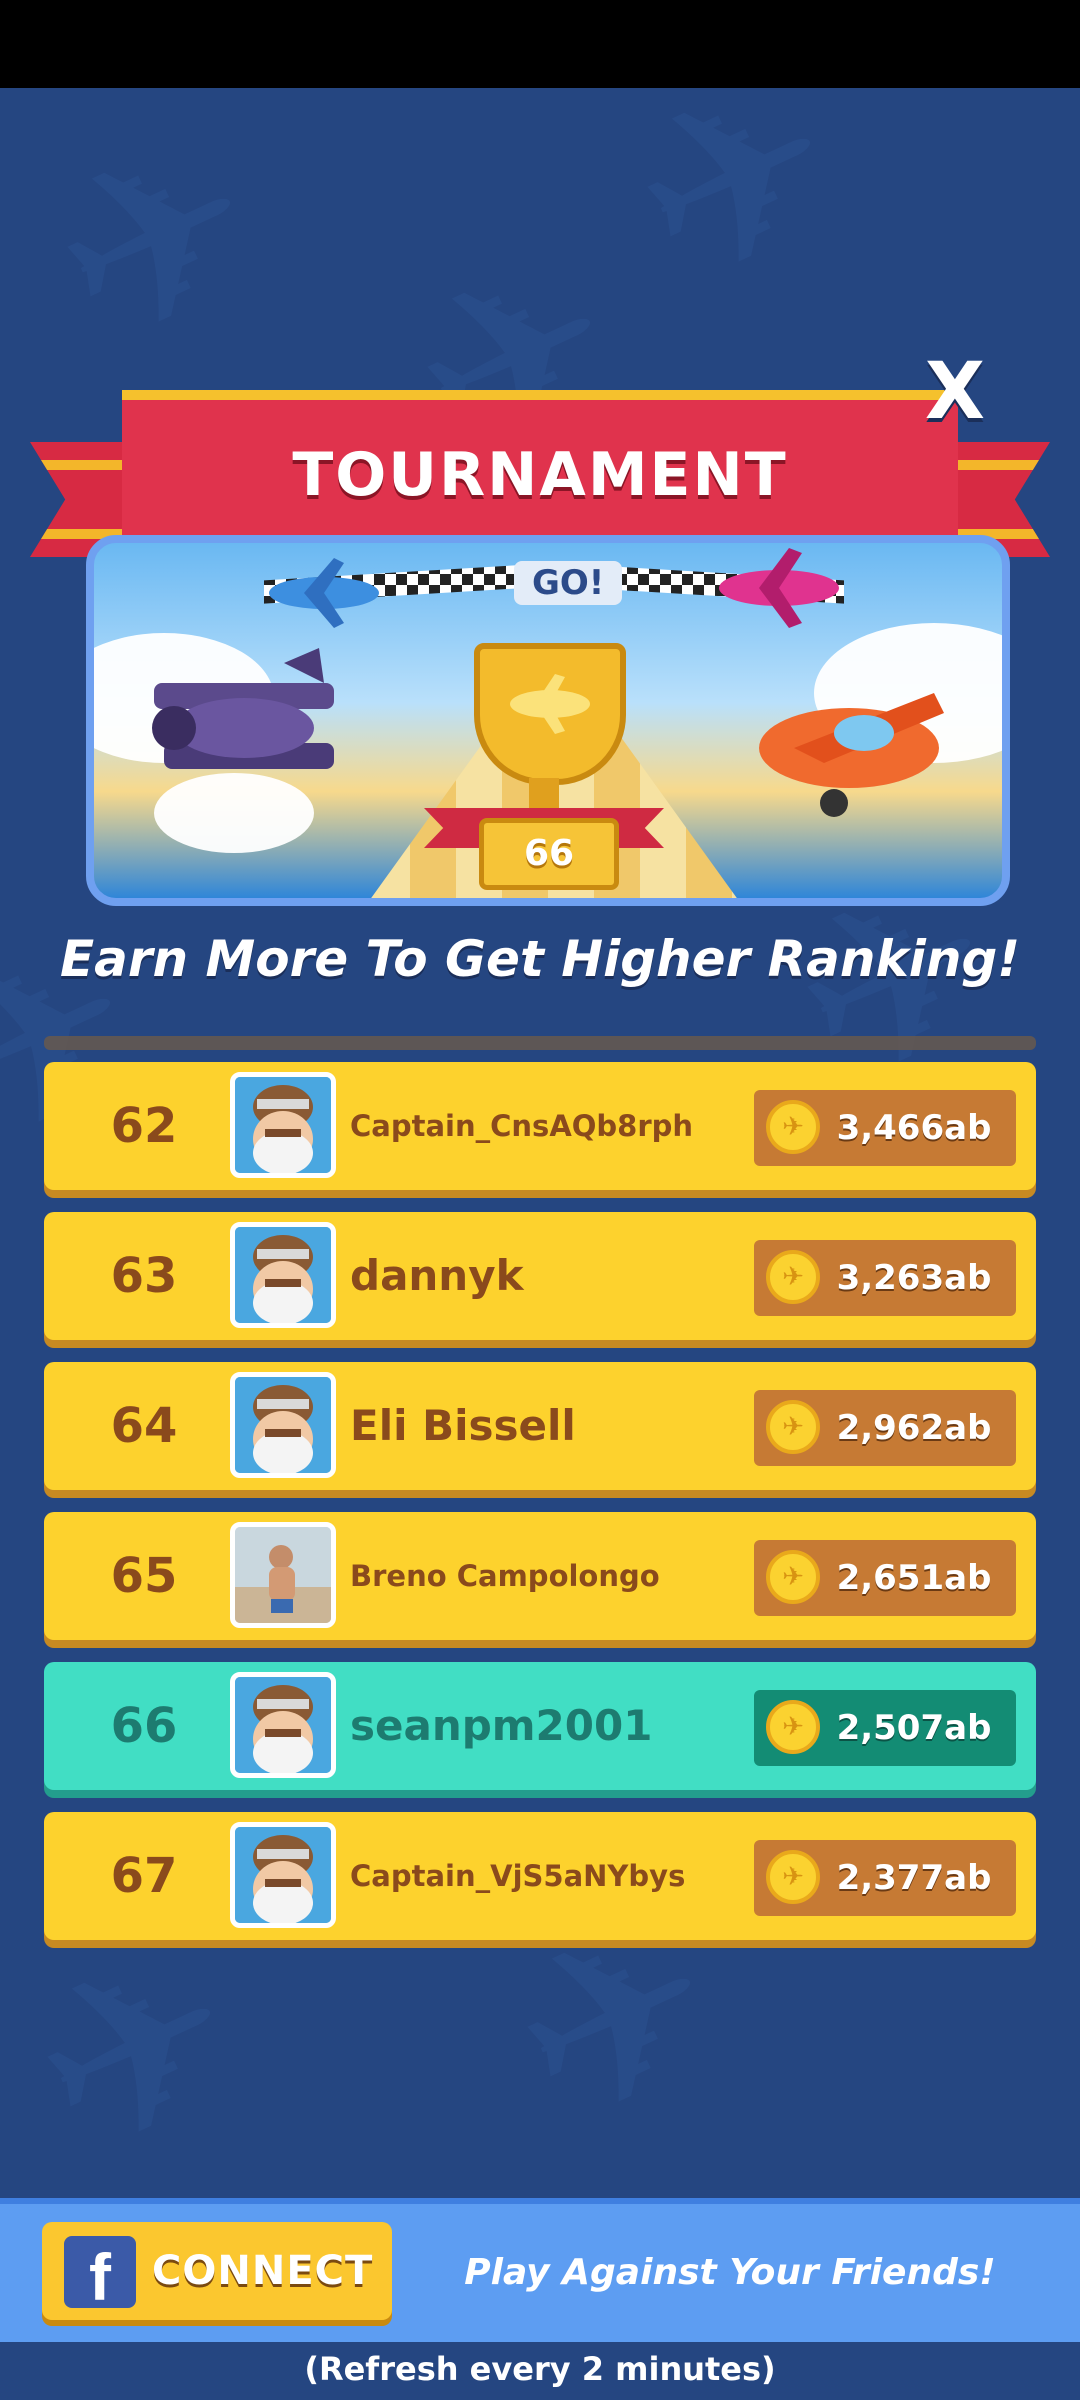 The width and height of the screenshot is (1080, 2400). Describe the element at coordinates (144, 1426) in the screenshot. I see `rank-number: 64` at that location.